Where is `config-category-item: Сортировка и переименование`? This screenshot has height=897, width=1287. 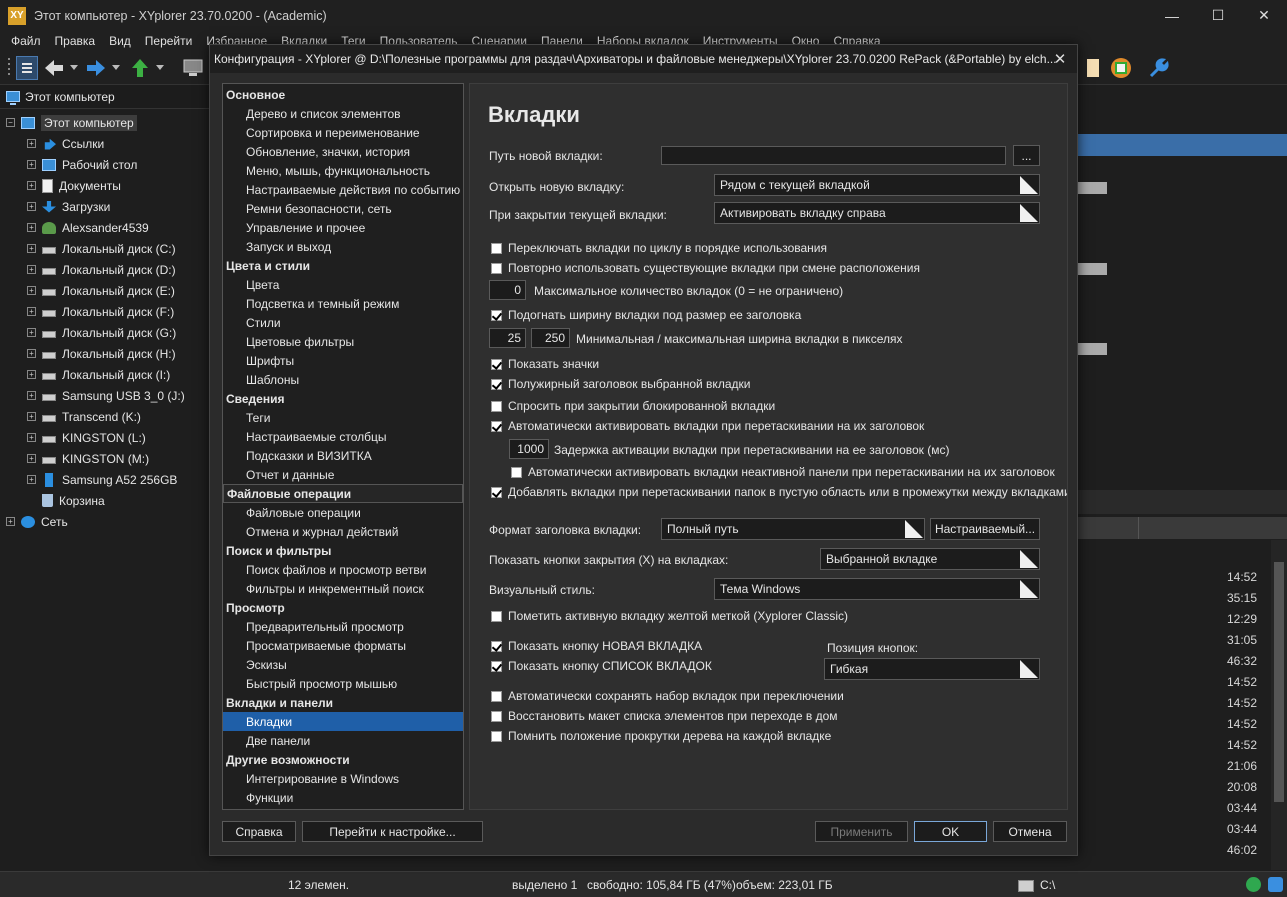 config-category-item: Сортировка и переименование is located at coordinates (343, 132).